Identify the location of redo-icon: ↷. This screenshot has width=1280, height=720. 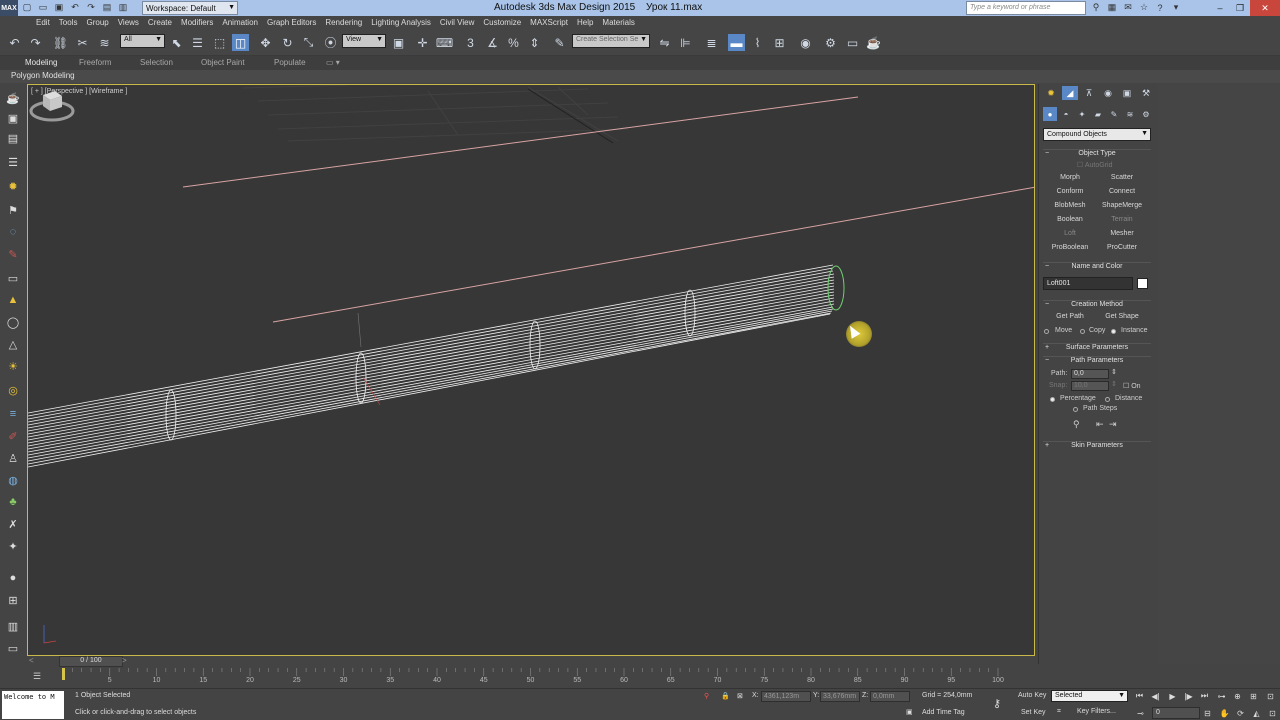
(35, 42).